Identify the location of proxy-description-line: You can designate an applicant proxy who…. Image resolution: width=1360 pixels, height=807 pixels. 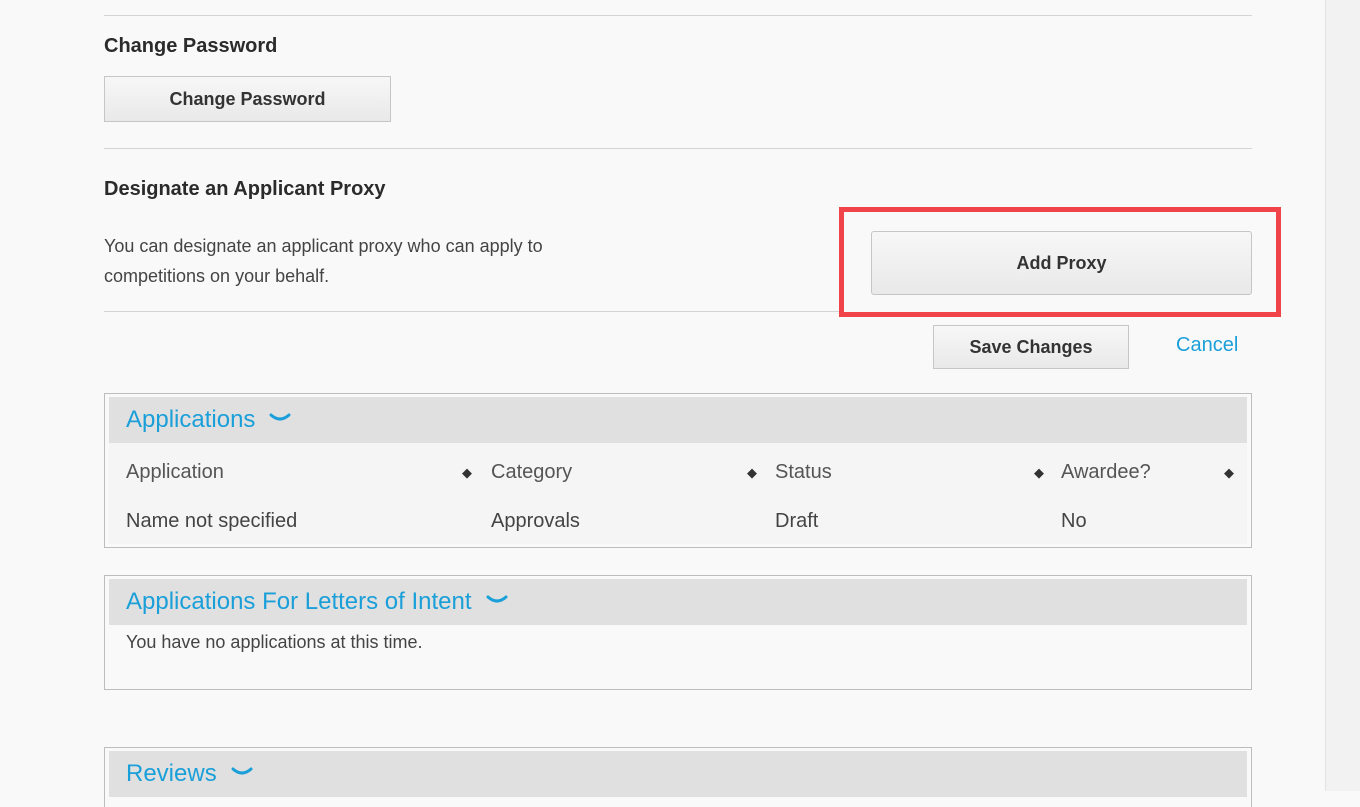
(323, 246).